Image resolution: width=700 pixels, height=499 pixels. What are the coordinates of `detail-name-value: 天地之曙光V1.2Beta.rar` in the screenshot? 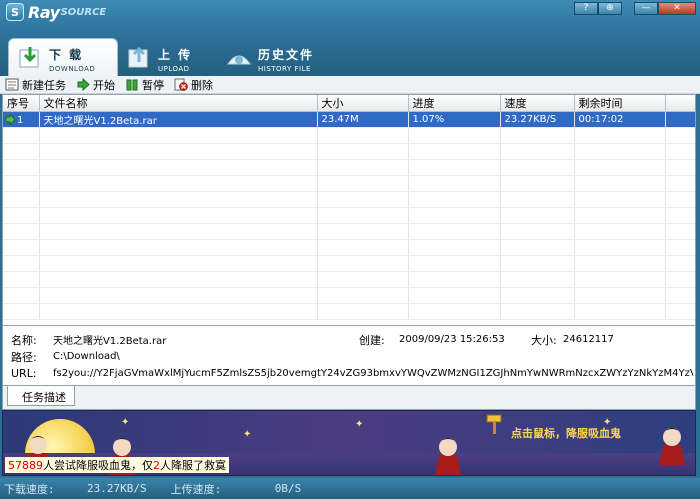 It's located at (110, 341).